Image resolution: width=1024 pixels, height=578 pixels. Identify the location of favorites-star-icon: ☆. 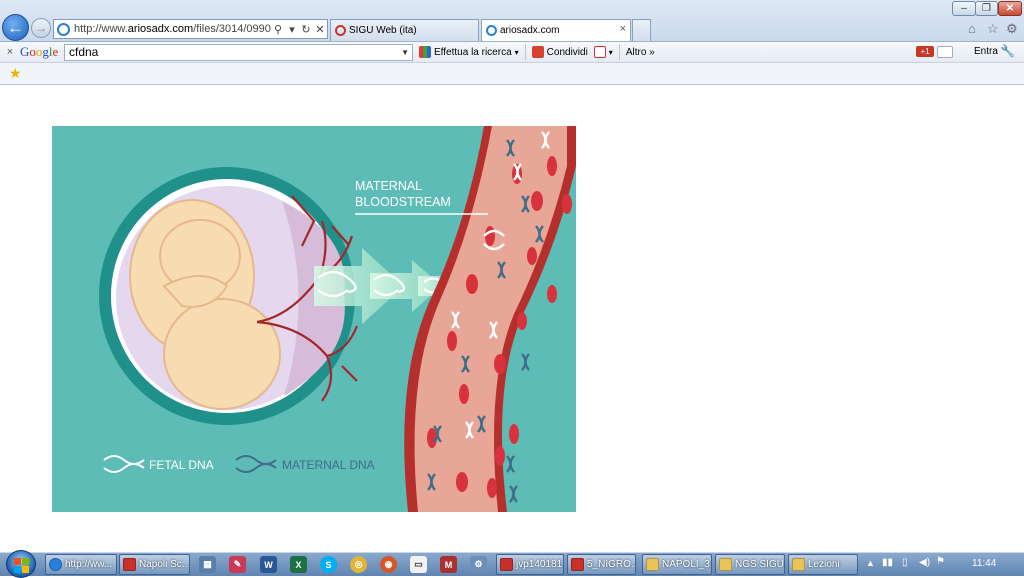
(993, 29).